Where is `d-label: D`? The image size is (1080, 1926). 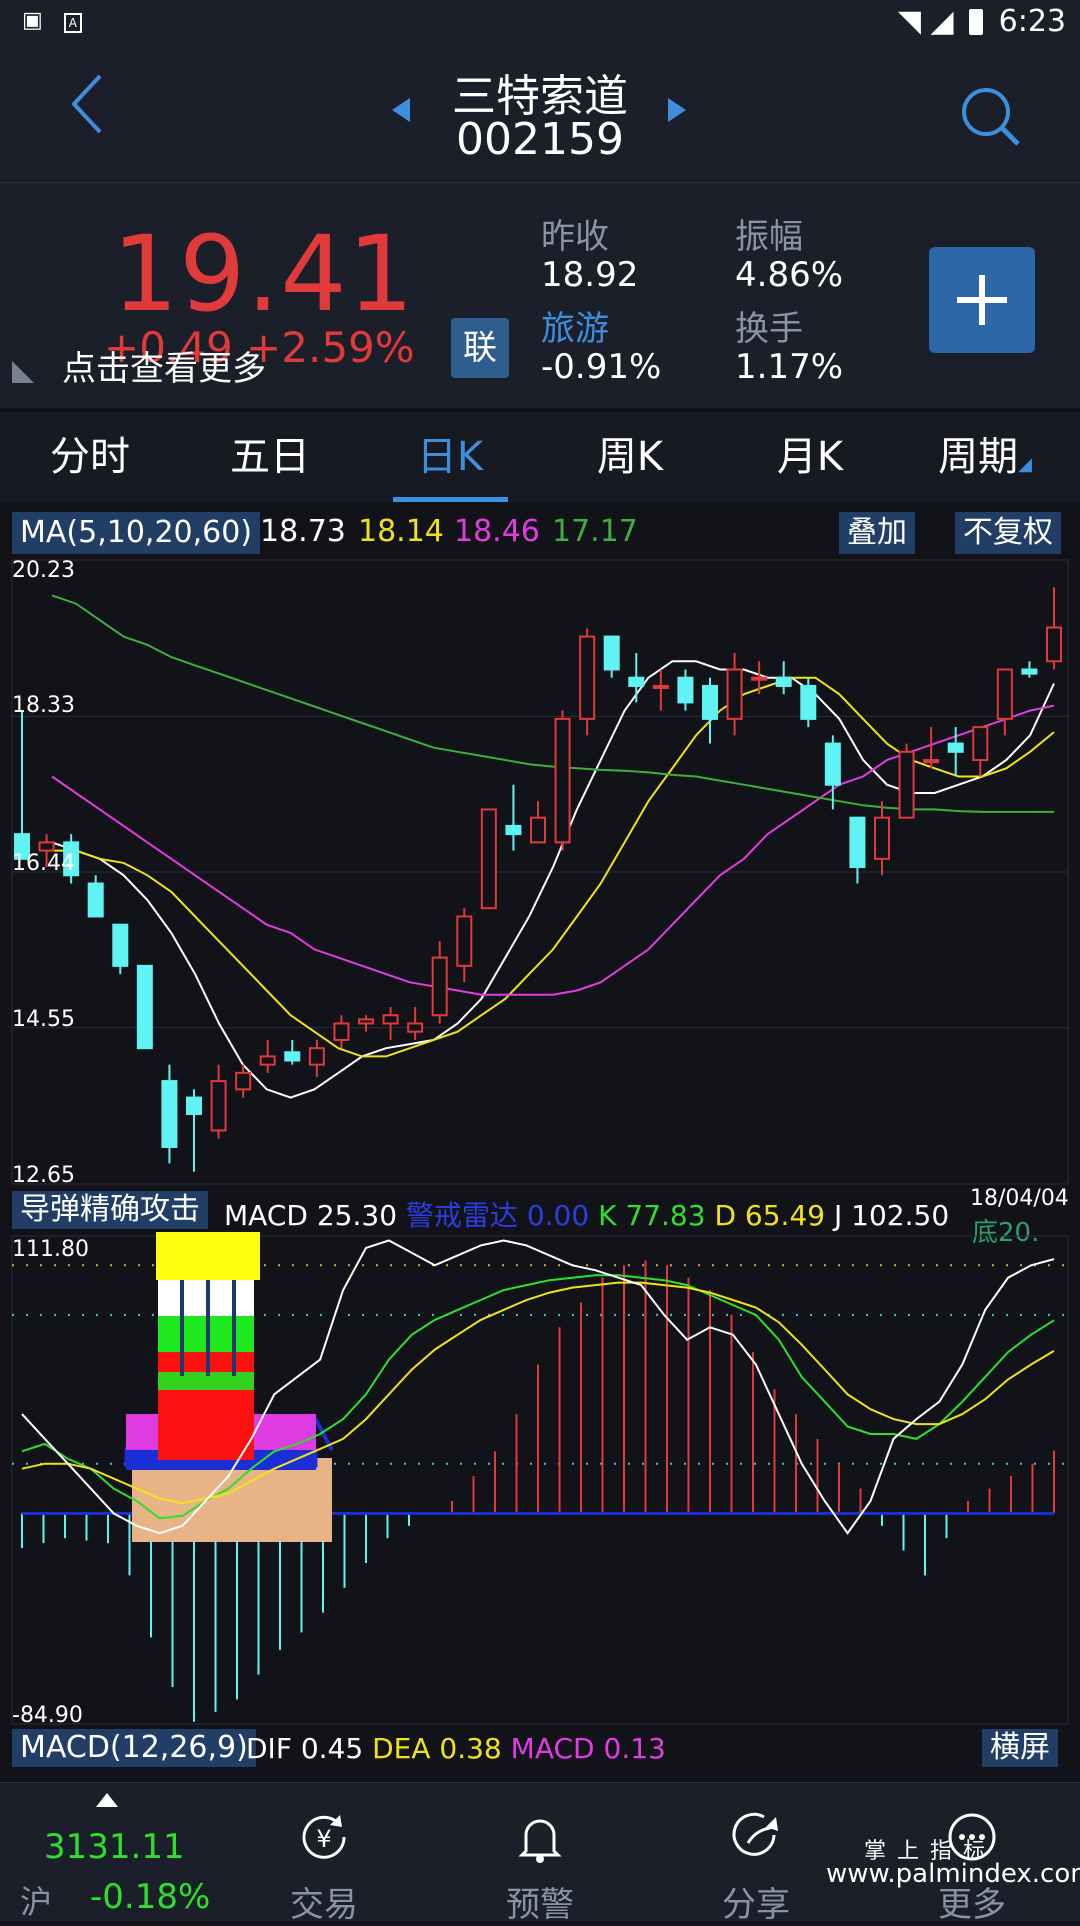
d-label: D is located at coordinates (725, 1215).